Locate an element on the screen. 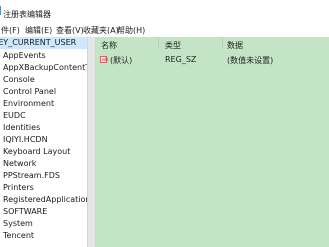 The height and width of the screenshot is (247, 329). tree-item-software: SOFTWARE is located at coordinates (25, 212).